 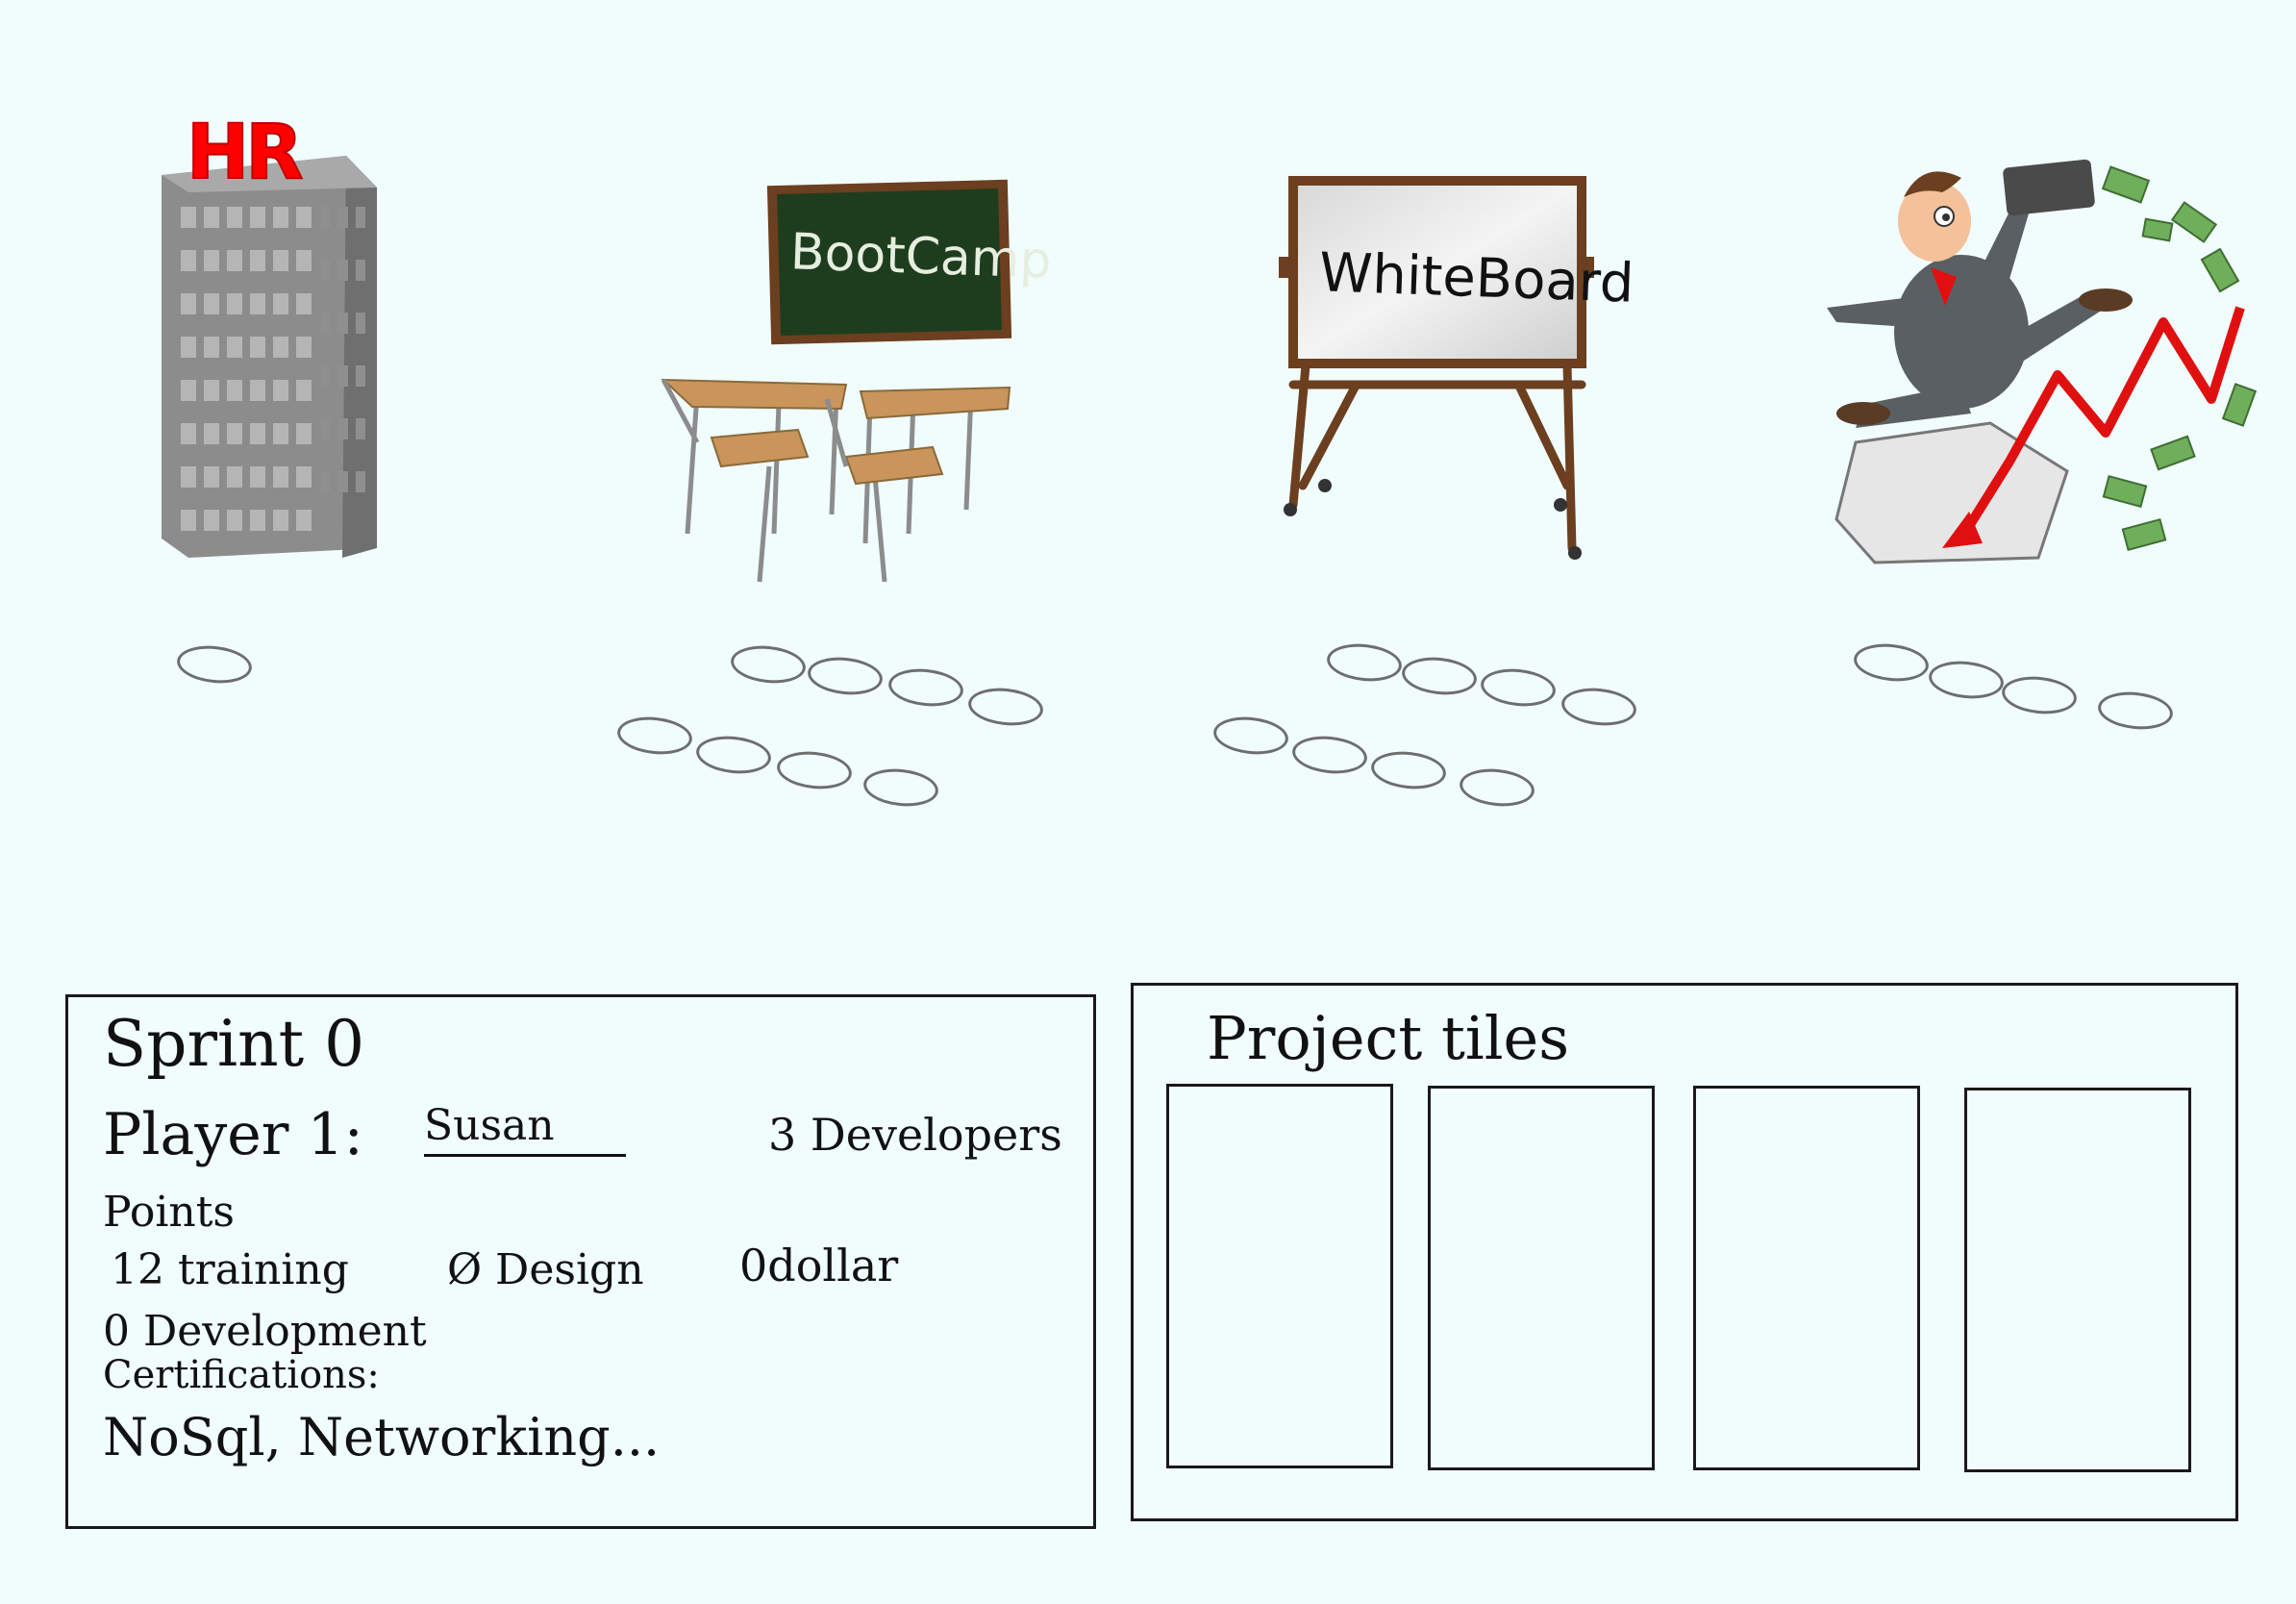 What do you see at coordinates (245, 153) in the screenshot?
I see `hr-sign: HR` at bounding box center [245, 153].